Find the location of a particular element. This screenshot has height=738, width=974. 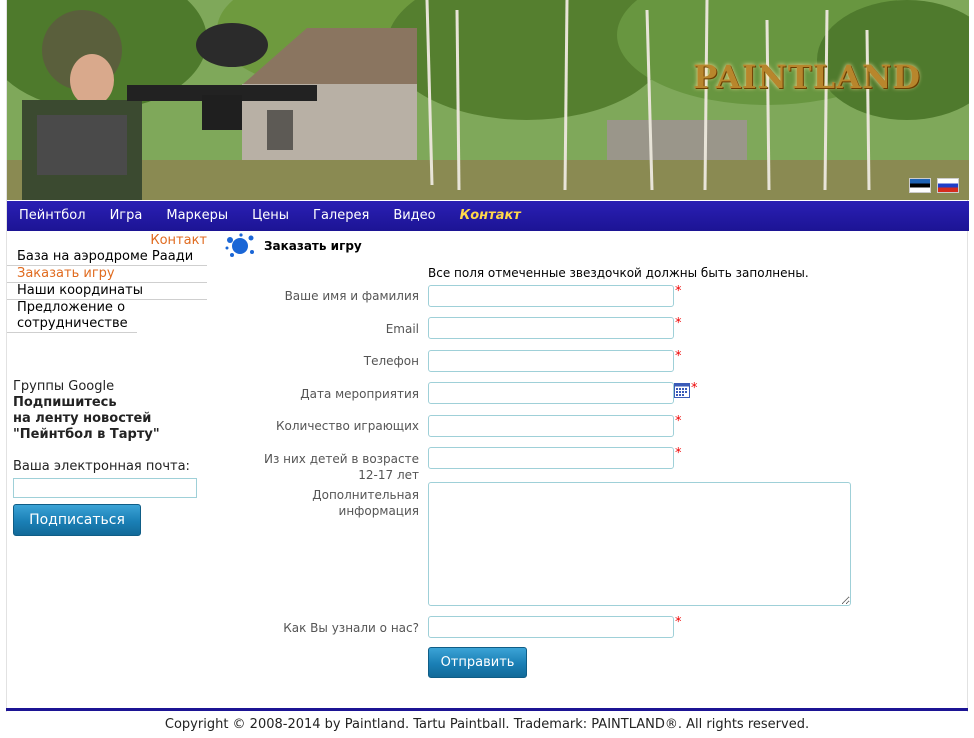

sidebar-item-cooperation: Предложение о сотрудничестве is located at coordinates (72, 316).